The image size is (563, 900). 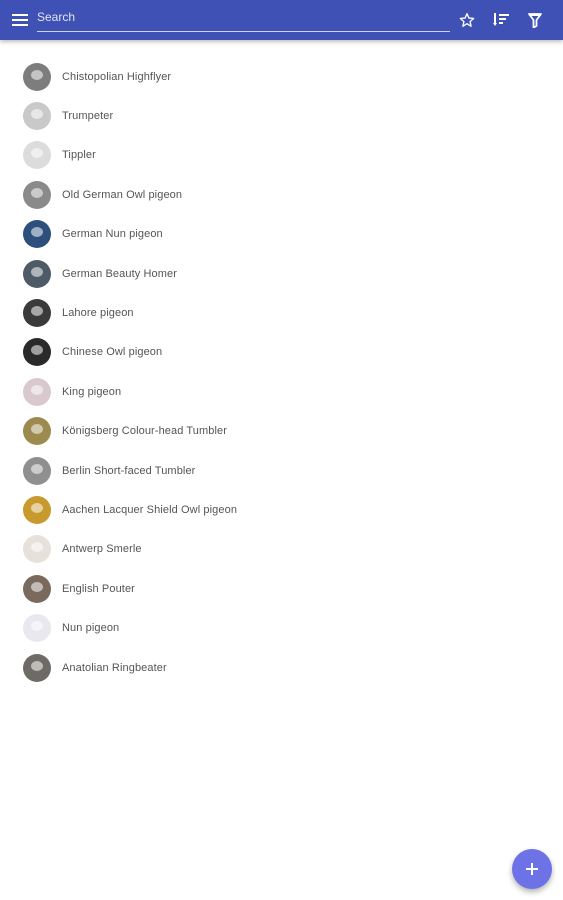 I want to click on top-app-bar, so click(x=281, y=20).